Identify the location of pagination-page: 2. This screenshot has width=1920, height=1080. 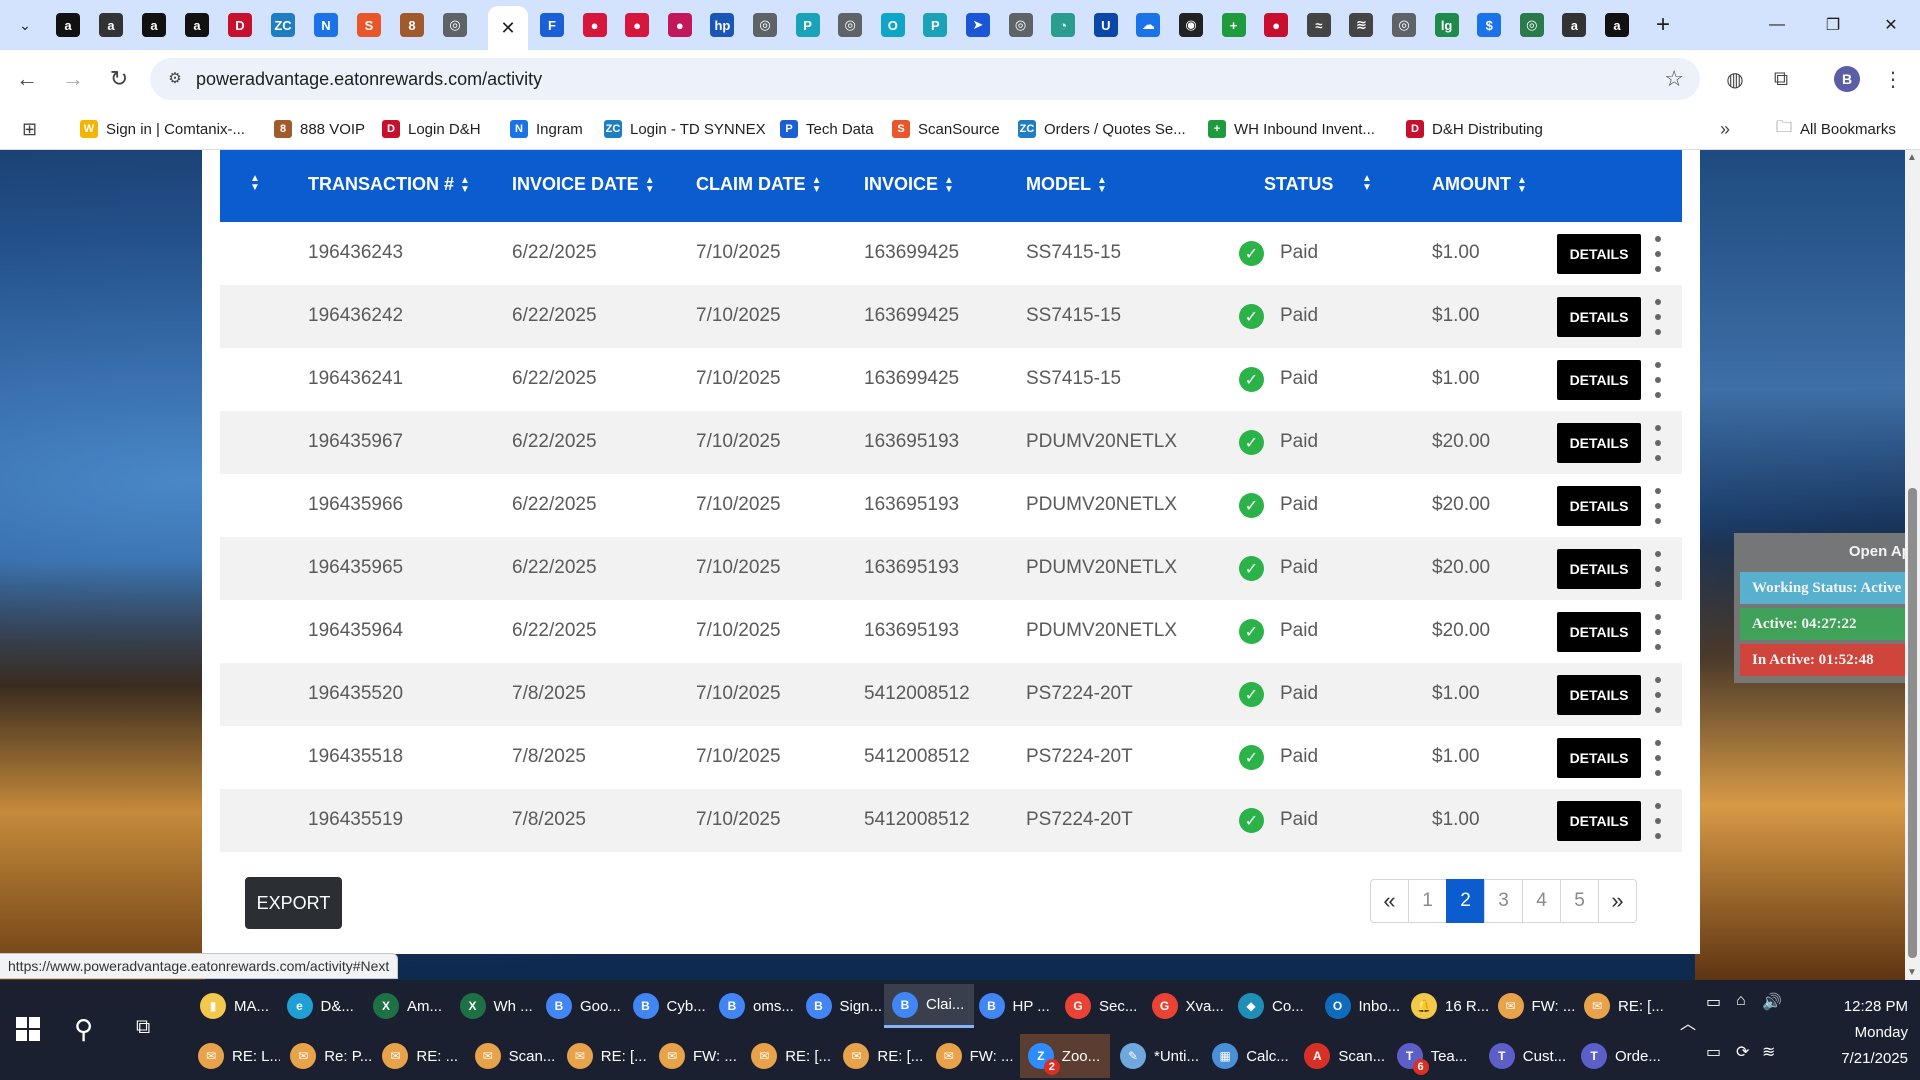
(1465, 901).